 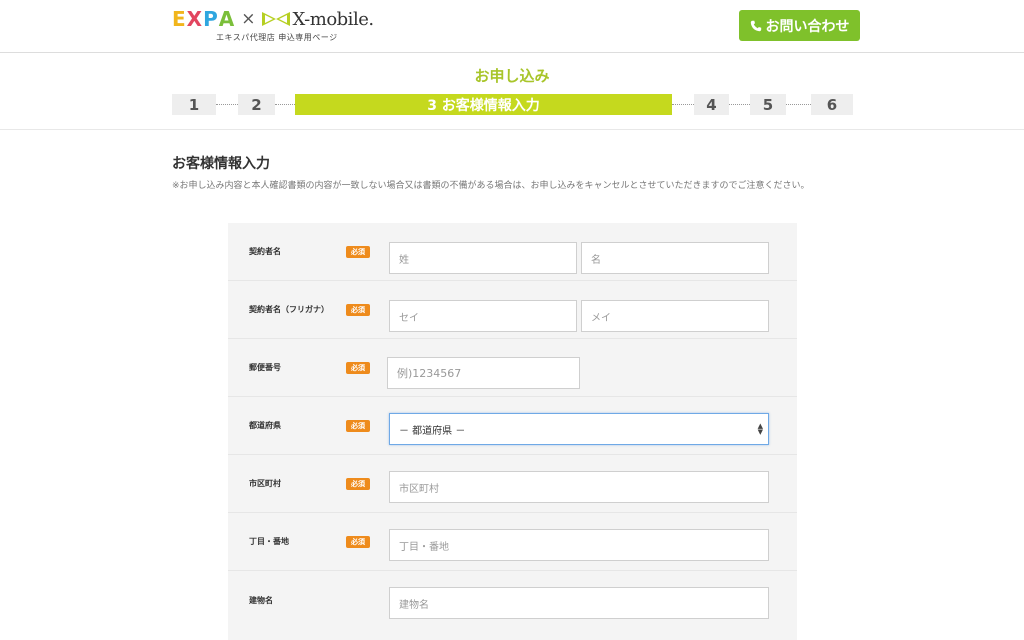 I want to click on expa-letter-x: X, so click(x=195, y=19).